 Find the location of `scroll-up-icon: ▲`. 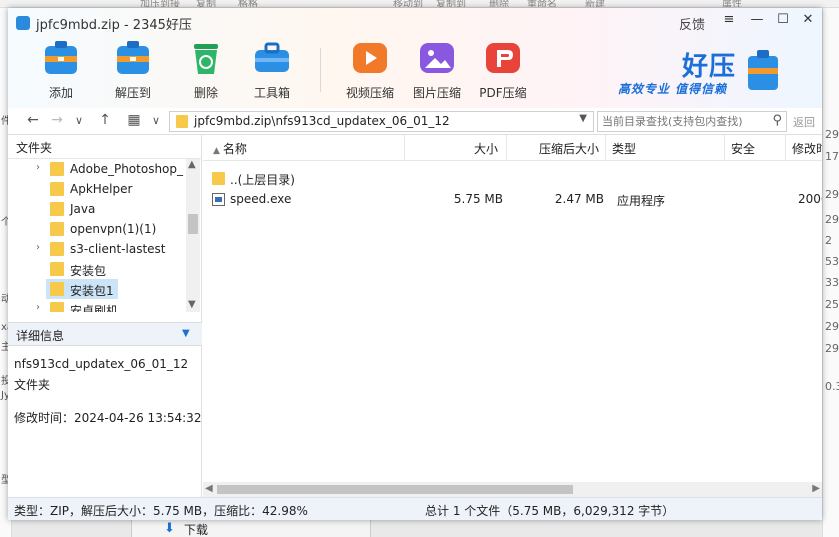

scroll-up-icon: ▲ is located at coordinates (192, 164).